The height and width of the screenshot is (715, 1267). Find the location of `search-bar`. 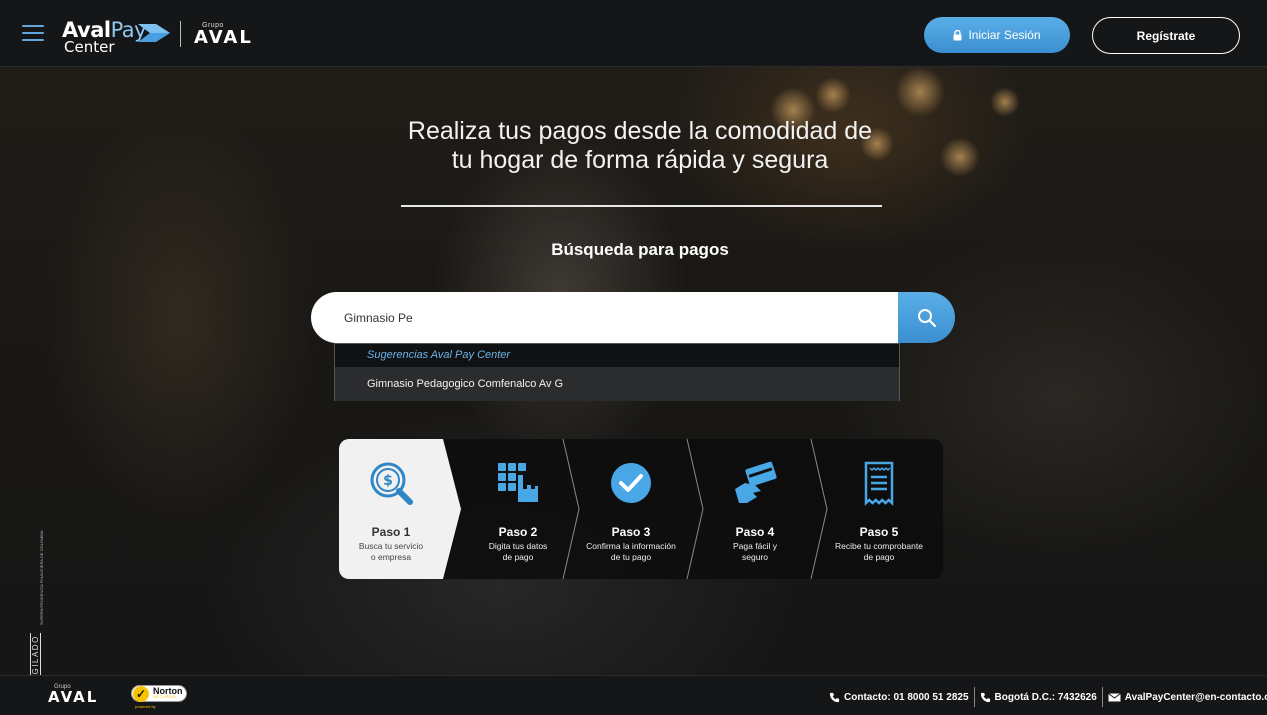

search-bar is located at coordinates (633, 317).